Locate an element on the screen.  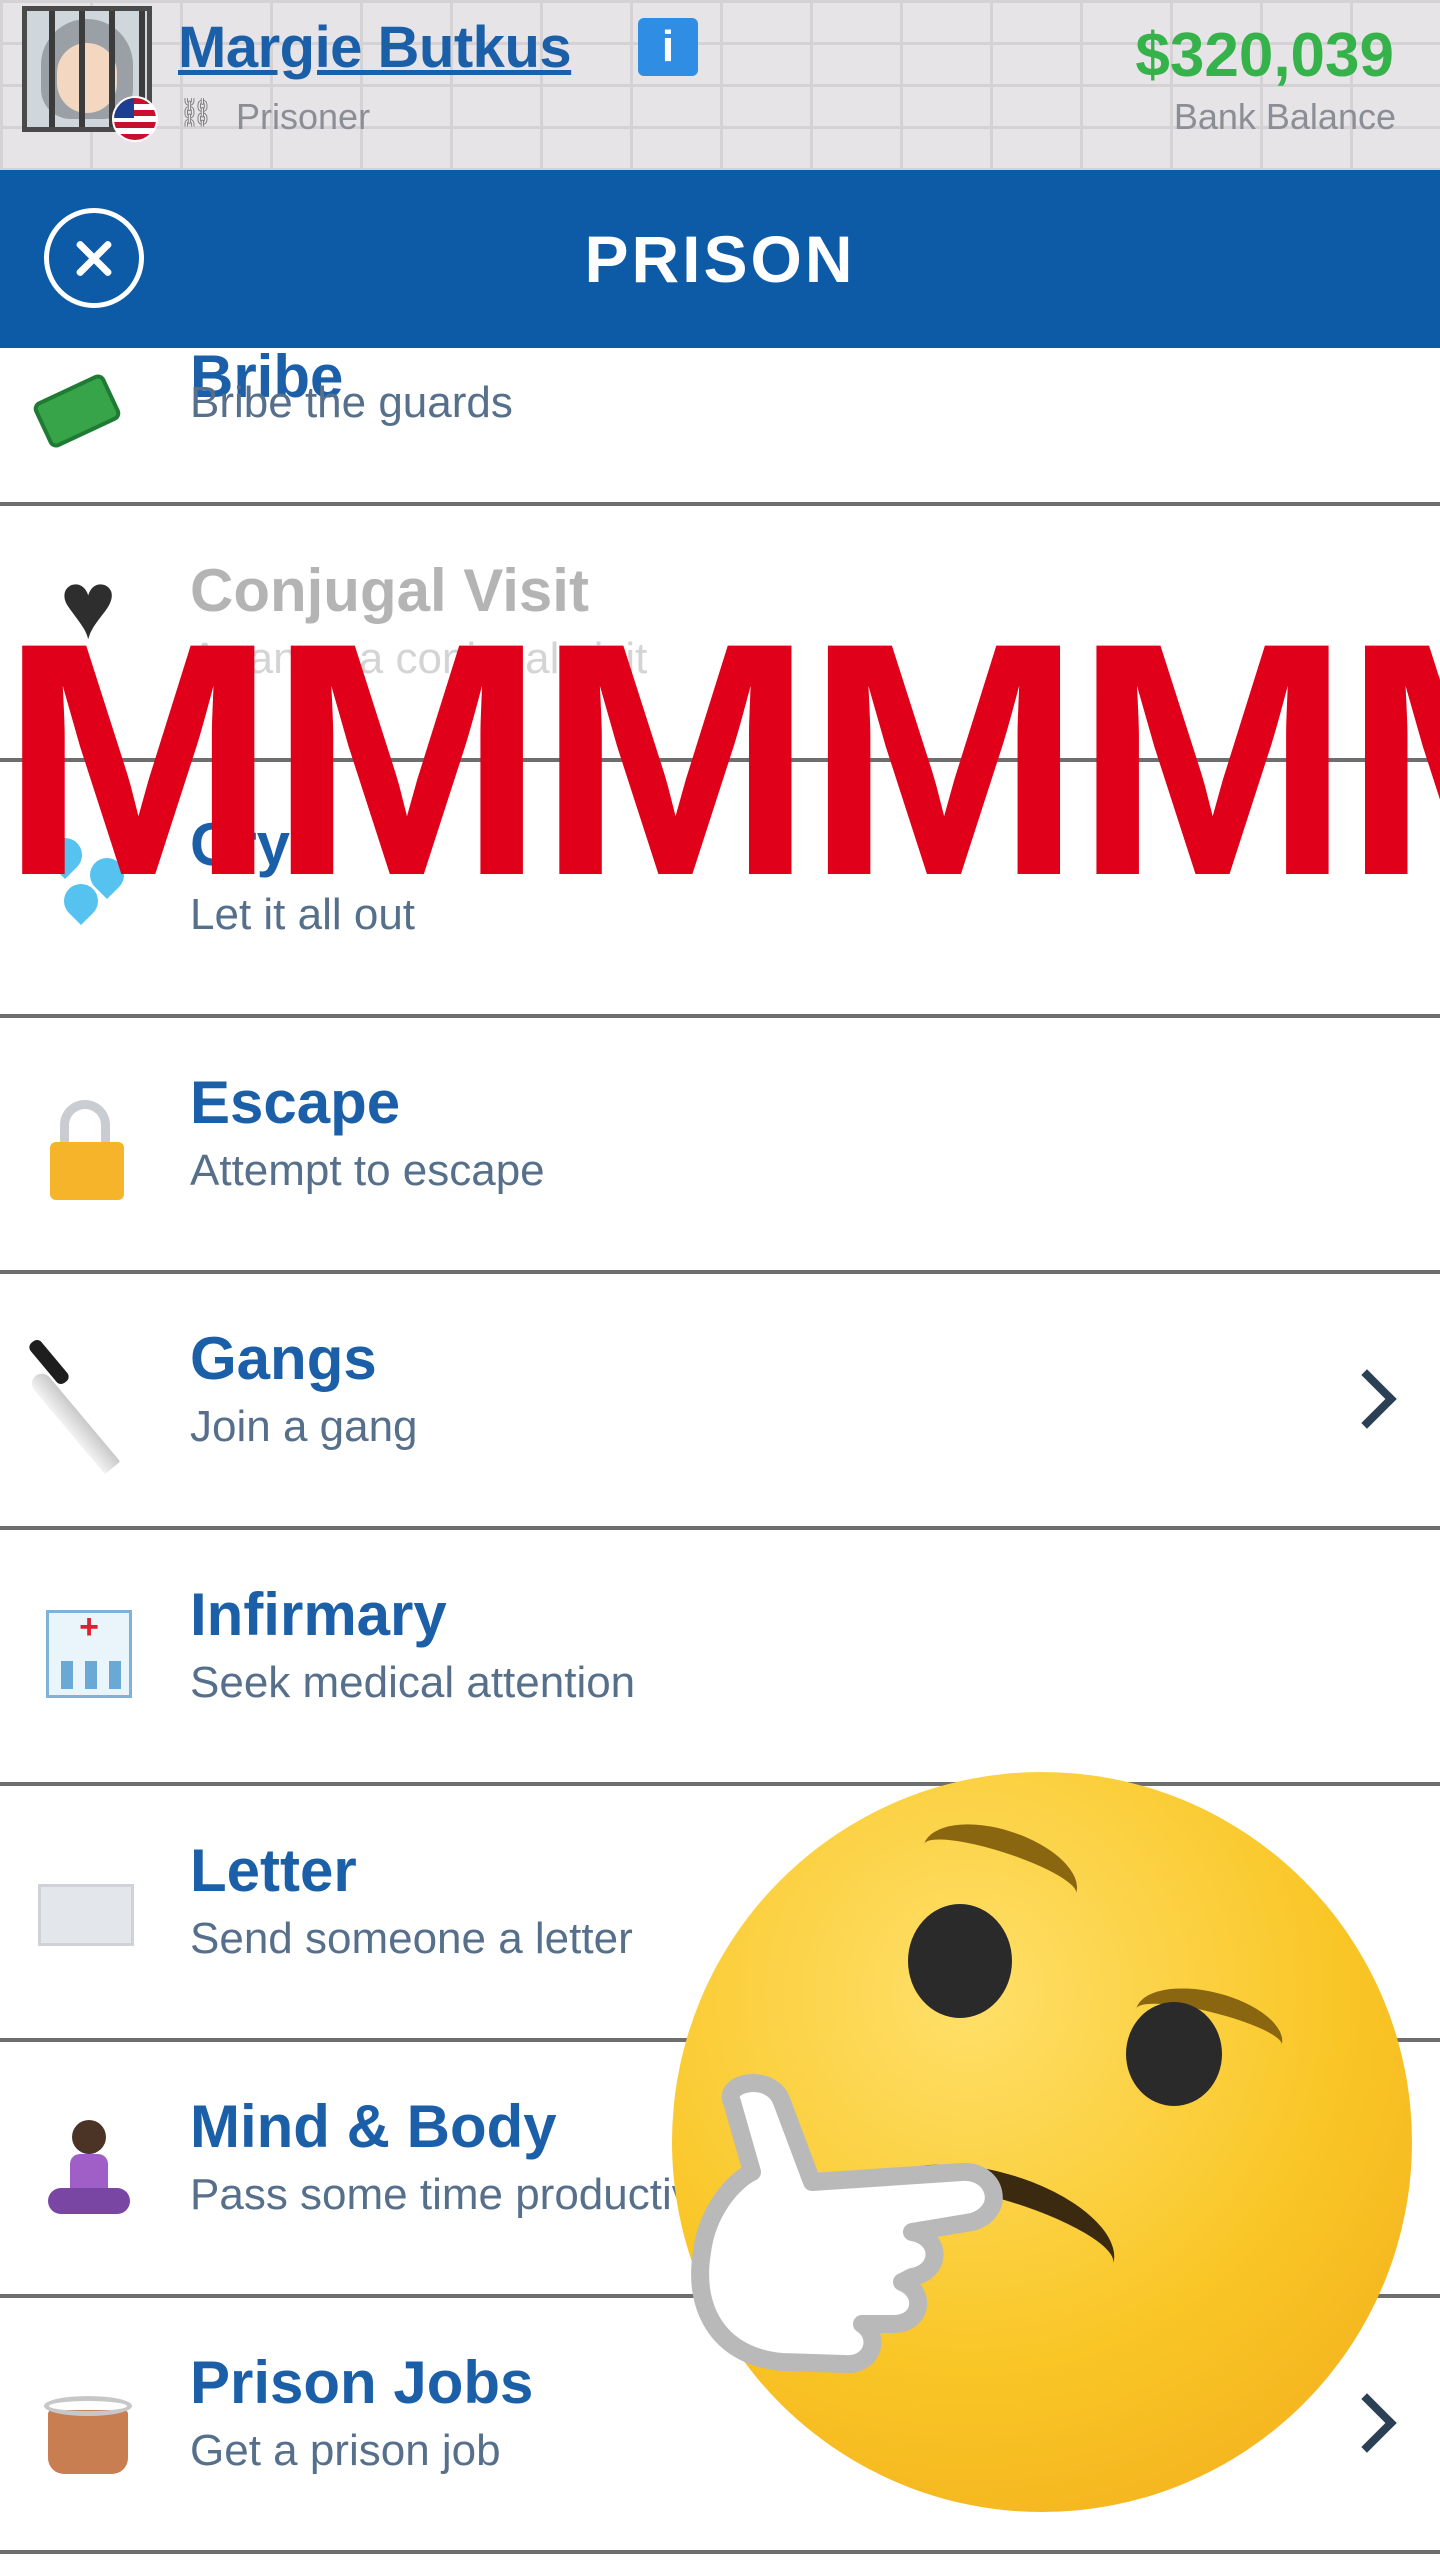
hospital-icon: + is located at coordinates (88, 1648).